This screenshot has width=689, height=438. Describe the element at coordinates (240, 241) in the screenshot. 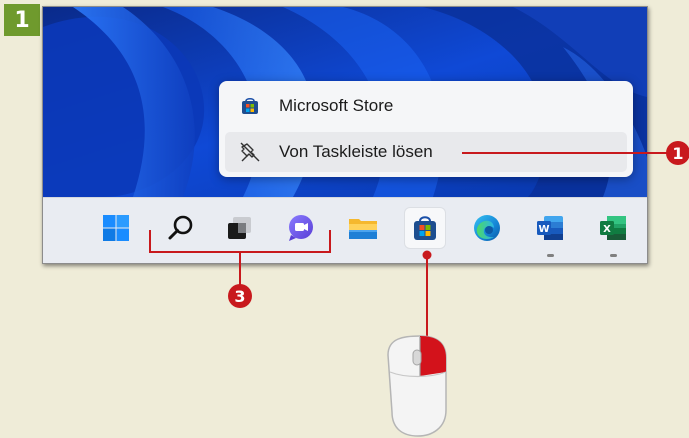

I see `callout-3-bracket` at that location.